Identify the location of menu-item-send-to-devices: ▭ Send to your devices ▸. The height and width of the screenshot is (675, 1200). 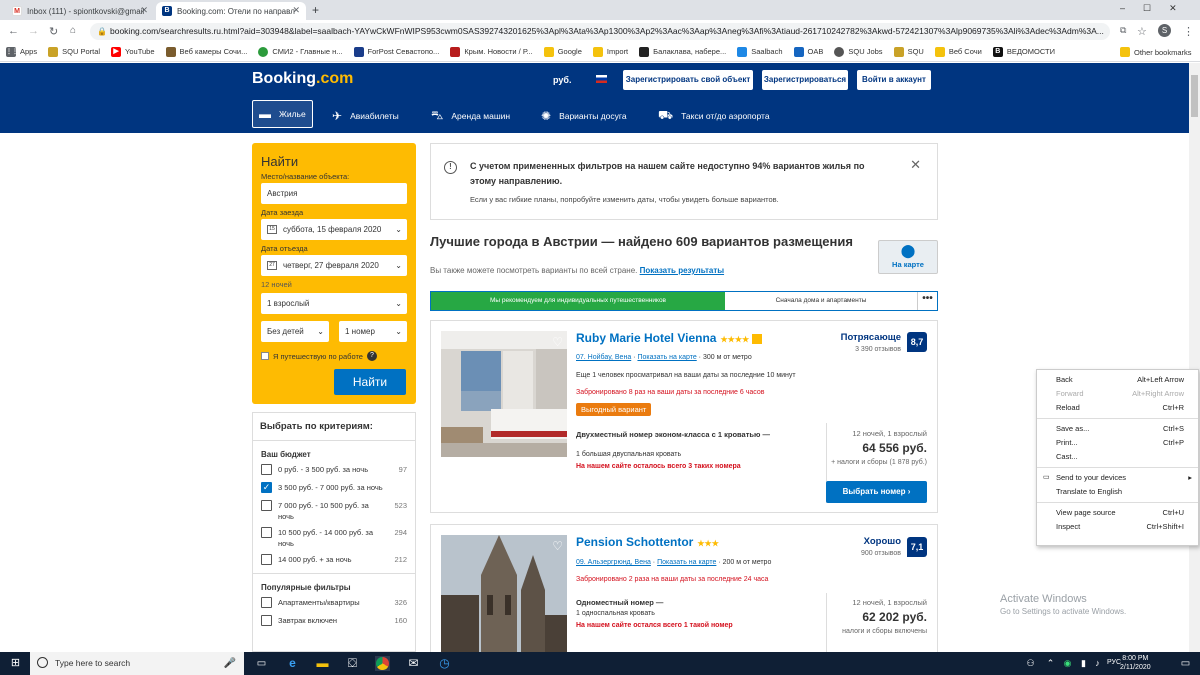
(1117, 478).